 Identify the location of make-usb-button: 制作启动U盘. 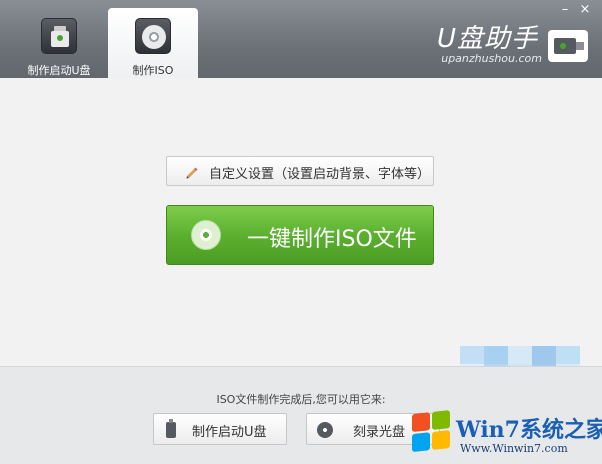
(220, 429).